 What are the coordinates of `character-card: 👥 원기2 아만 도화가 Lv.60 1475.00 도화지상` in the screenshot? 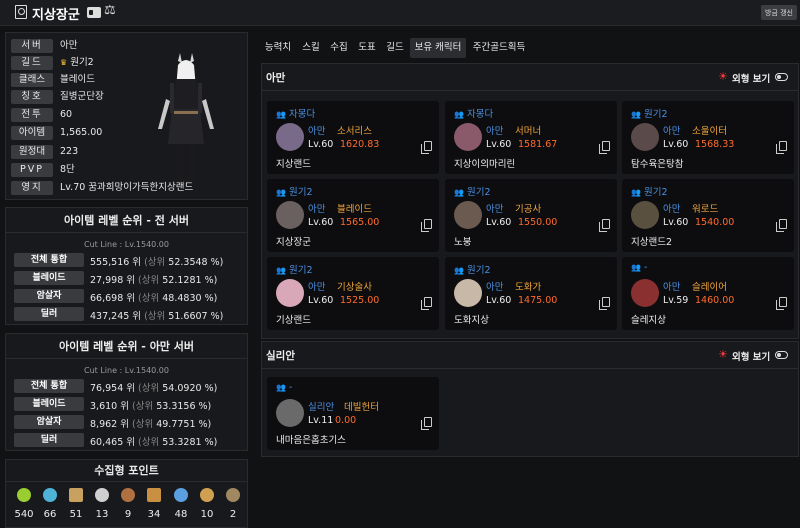 It's located at (531, 293).